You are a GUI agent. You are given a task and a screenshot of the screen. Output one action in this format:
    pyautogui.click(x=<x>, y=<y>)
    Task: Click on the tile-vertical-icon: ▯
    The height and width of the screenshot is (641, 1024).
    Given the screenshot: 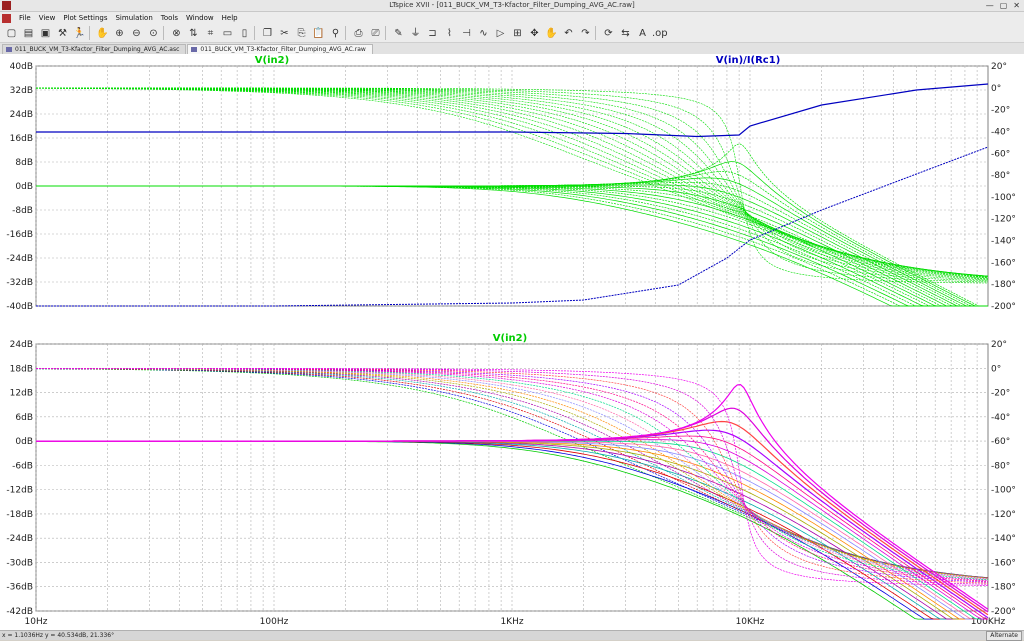 What is the action you would take?
    pyautogui.click(x=244, y=33)
    